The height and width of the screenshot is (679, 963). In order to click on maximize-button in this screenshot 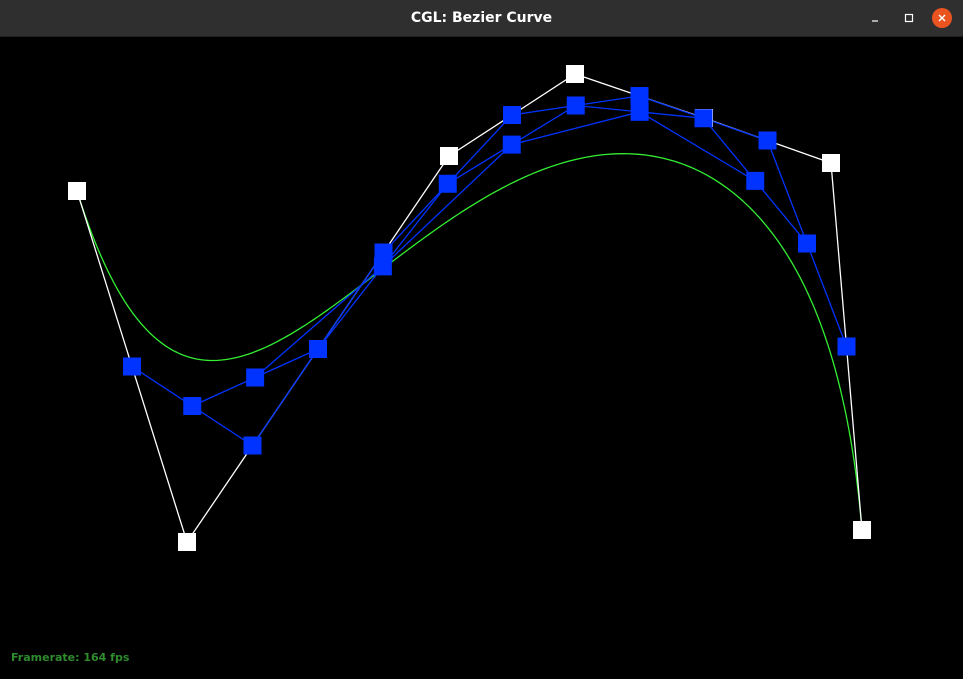, I will do `click(909, 18)`.